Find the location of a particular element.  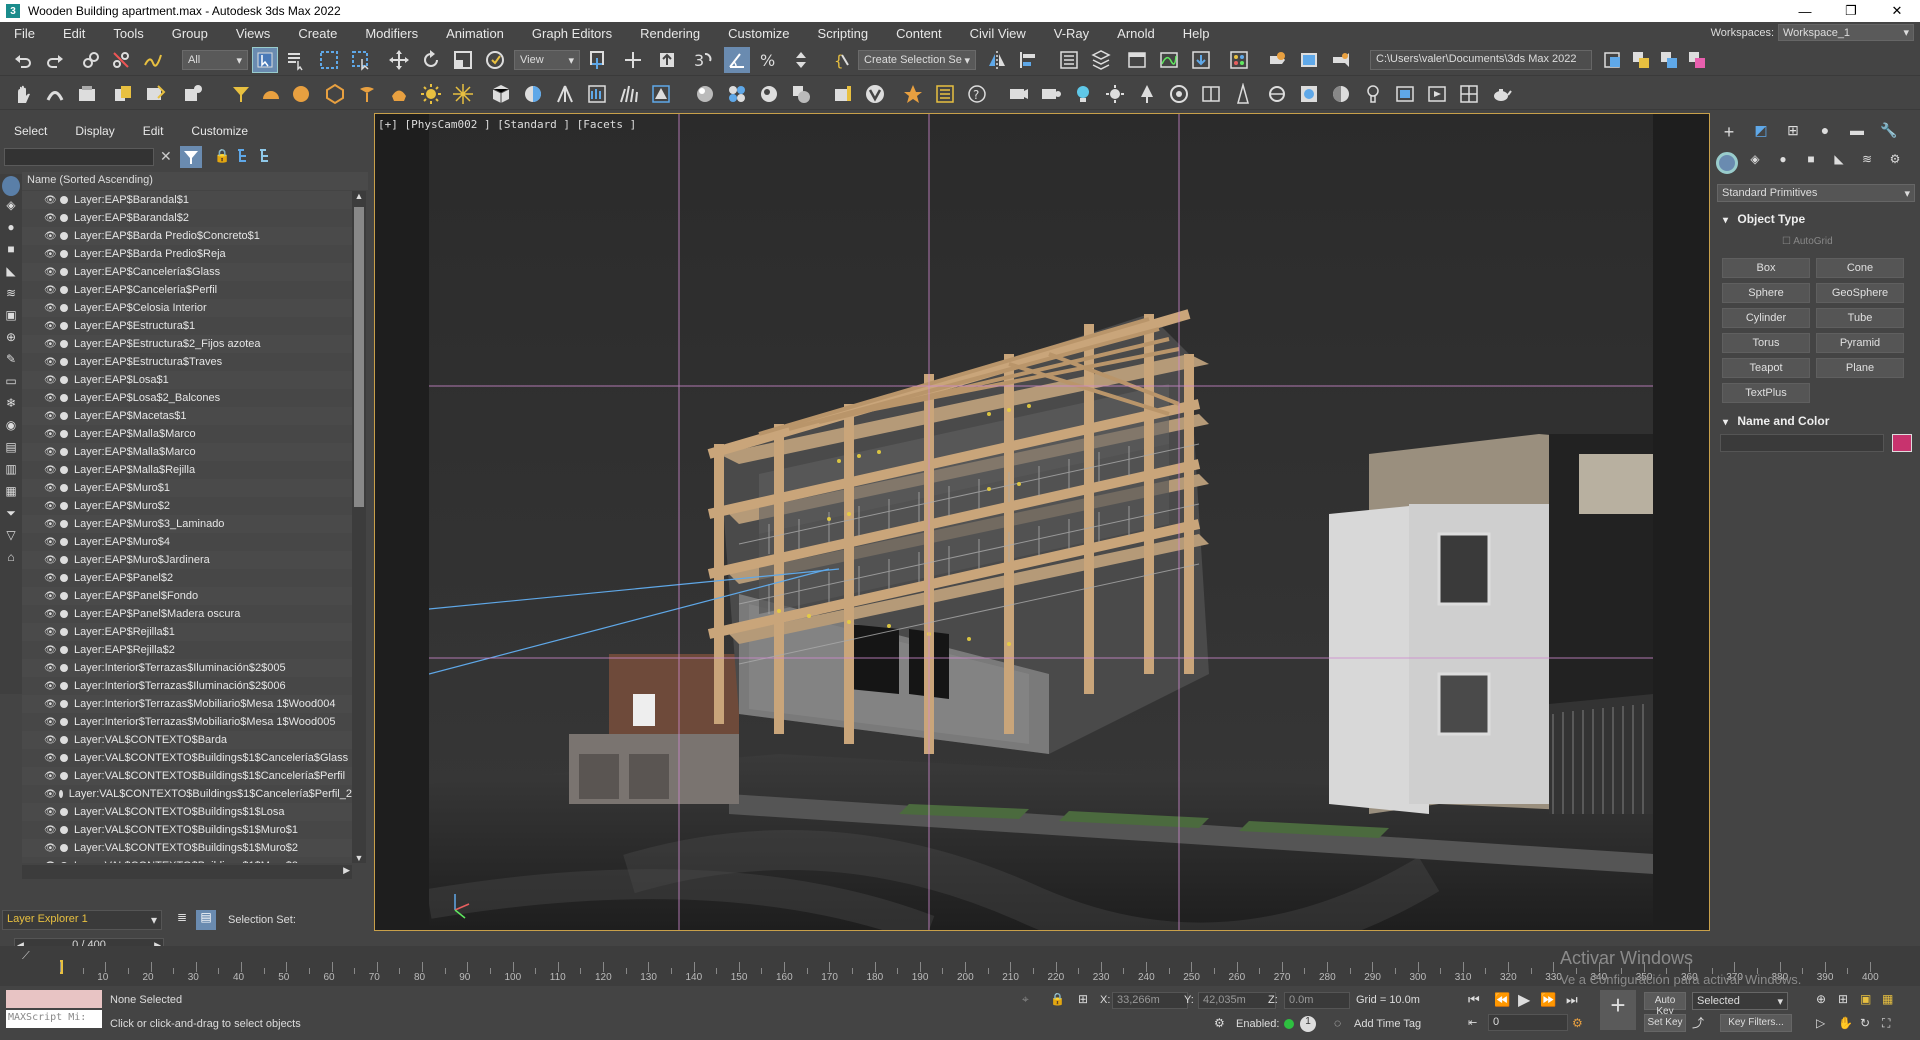

add-time-tag: Add Time Tag is located at coordinates (1387, 1024).